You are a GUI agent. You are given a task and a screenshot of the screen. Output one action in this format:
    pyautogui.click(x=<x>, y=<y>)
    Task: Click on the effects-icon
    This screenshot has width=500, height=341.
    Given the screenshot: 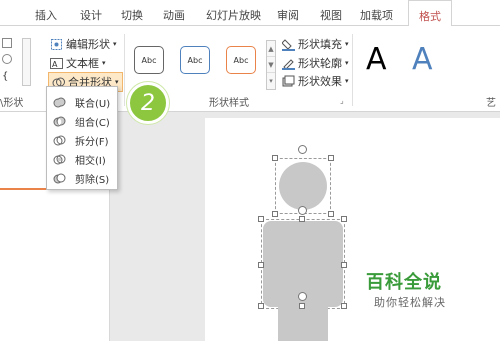 What is the action you would take?
    pyautogui.click(x=288, y=81)
    